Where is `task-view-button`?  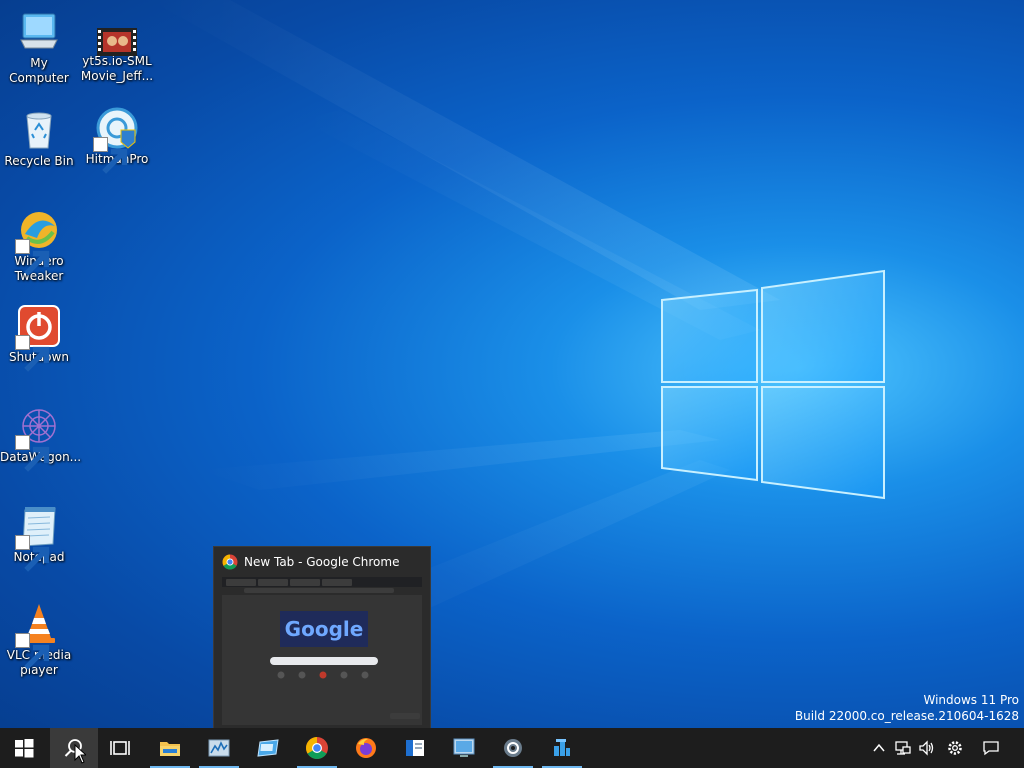
task-view-button is located at coordinates (120, 748).